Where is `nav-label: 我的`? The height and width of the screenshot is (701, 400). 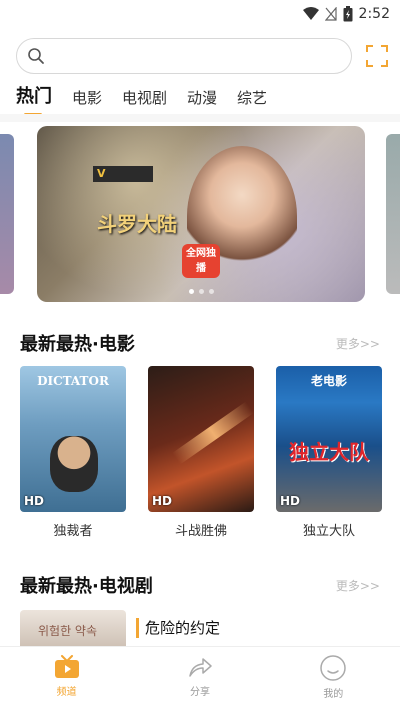
nav-label: 我的 is located at coordinates (333, 694).